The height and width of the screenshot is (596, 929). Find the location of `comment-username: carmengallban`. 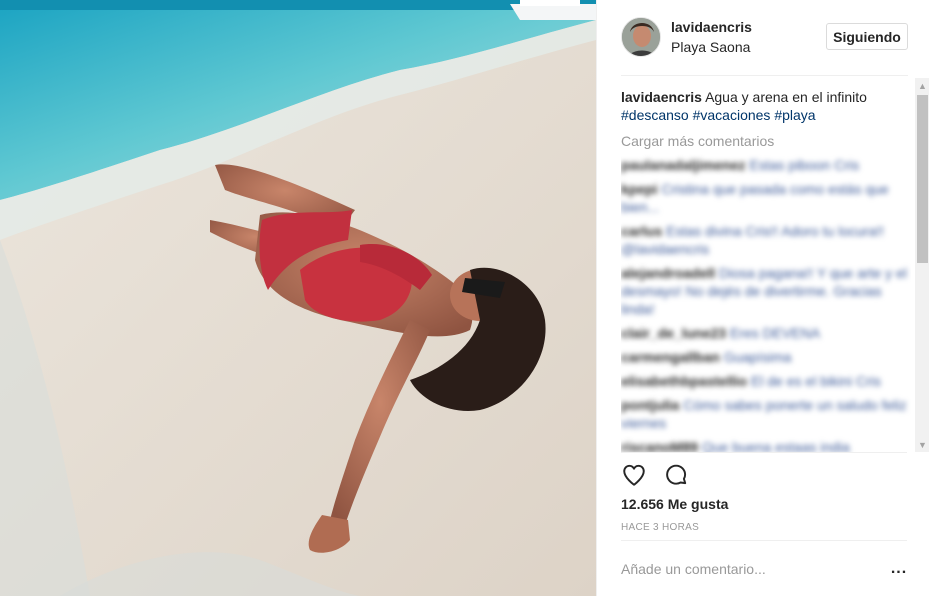

comment-username: carmengallban is located at coordinates (670, 357).